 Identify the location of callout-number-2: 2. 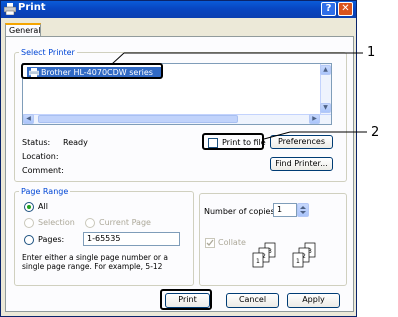
(375, 132).